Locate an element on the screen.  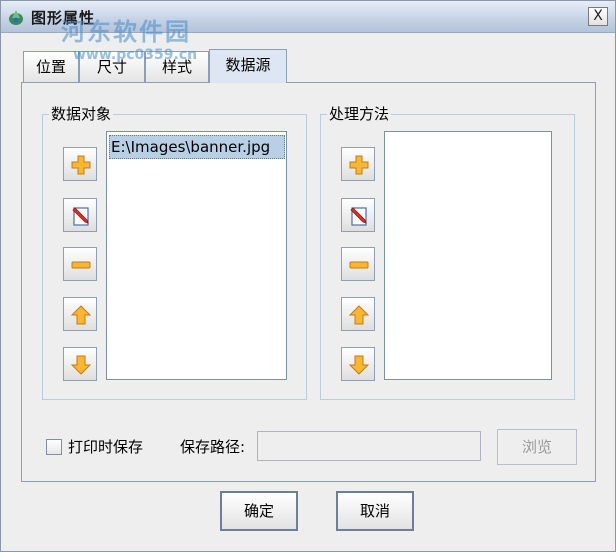
cancel-button: 取消 is located at coordinates (375, 511).